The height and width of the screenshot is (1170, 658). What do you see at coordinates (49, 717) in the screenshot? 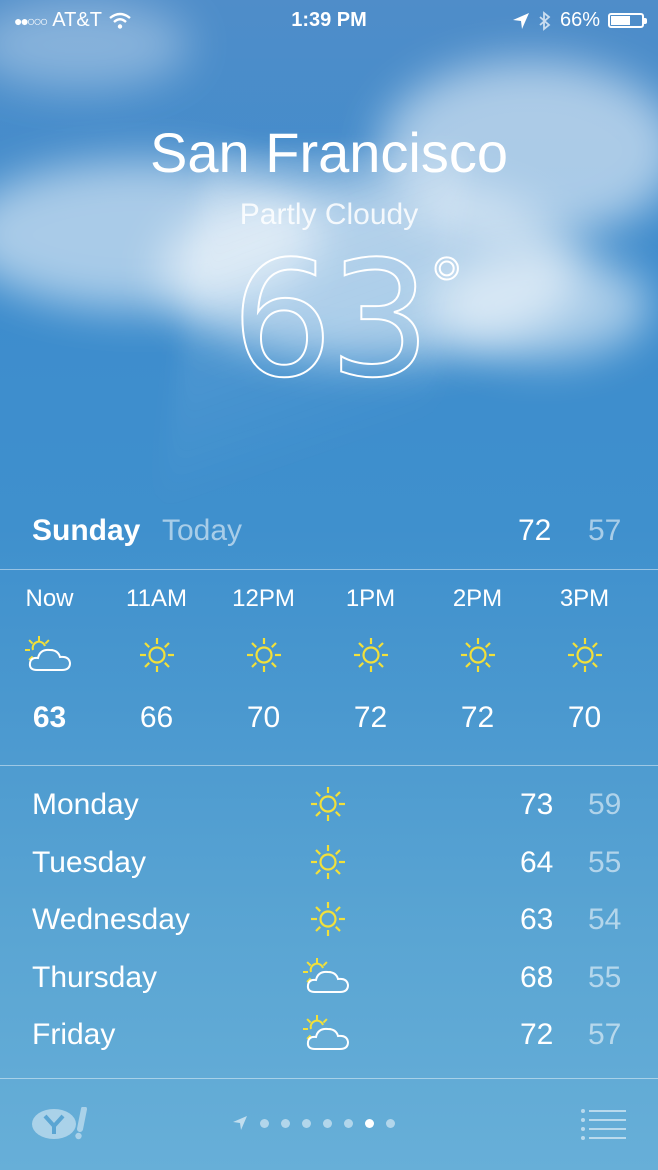
I see `hour-temperature: 63` at bounding box center [49, 717].